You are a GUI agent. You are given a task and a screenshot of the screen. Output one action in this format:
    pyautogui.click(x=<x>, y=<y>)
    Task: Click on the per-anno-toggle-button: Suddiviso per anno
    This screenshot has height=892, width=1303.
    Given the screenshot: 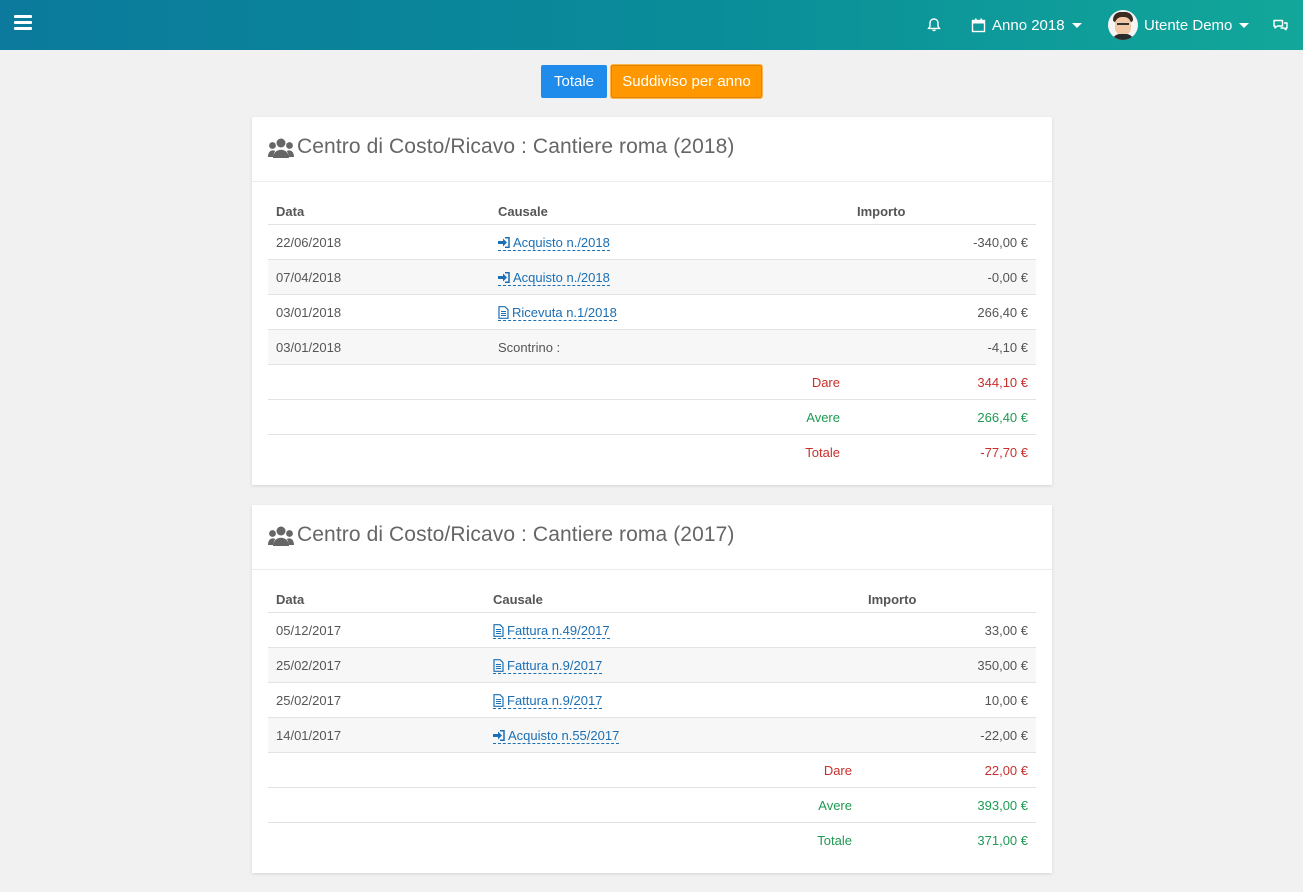 What is the action you would take?
    pyautogui.click(x=686, y=81)
    